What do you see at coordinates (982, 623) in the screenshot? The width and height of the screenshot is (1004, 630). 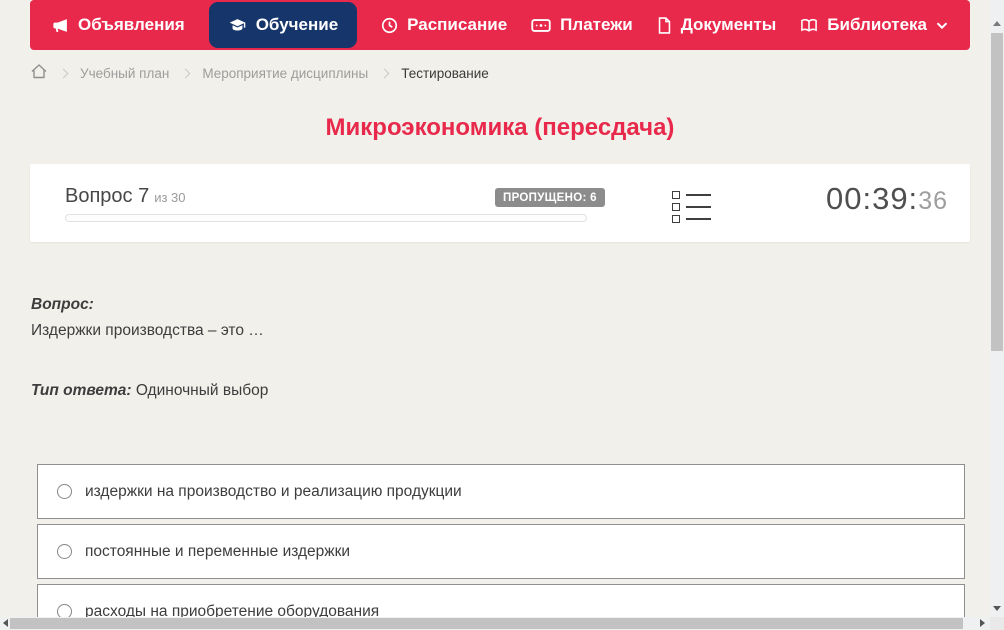 I see `scroll-right-arrow-icon` at bounding box center [982, 623].